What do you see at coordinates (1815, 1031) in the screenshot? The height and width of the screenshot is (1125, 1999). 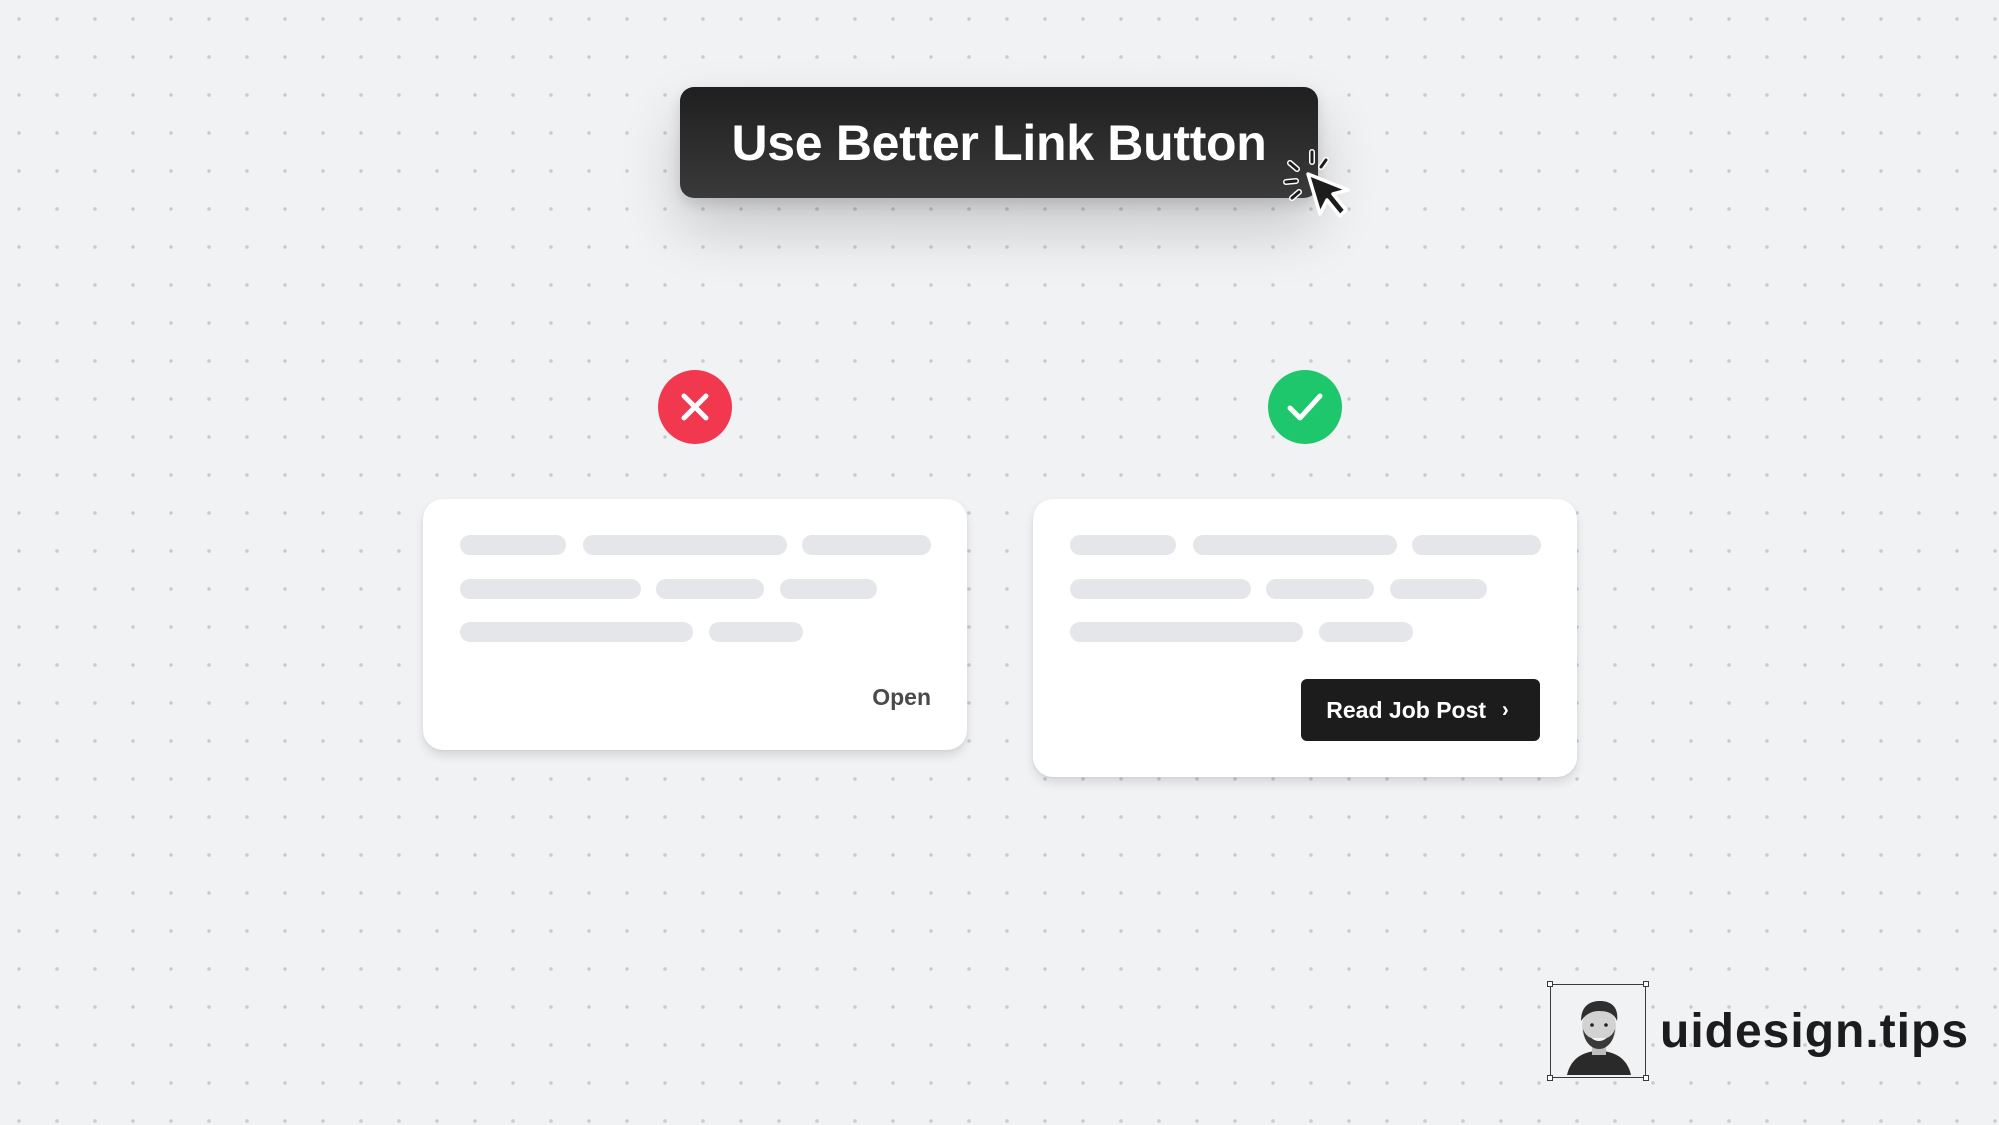 I see `brand-name: uidesign.tips` at bounding box center [1815, 1031].